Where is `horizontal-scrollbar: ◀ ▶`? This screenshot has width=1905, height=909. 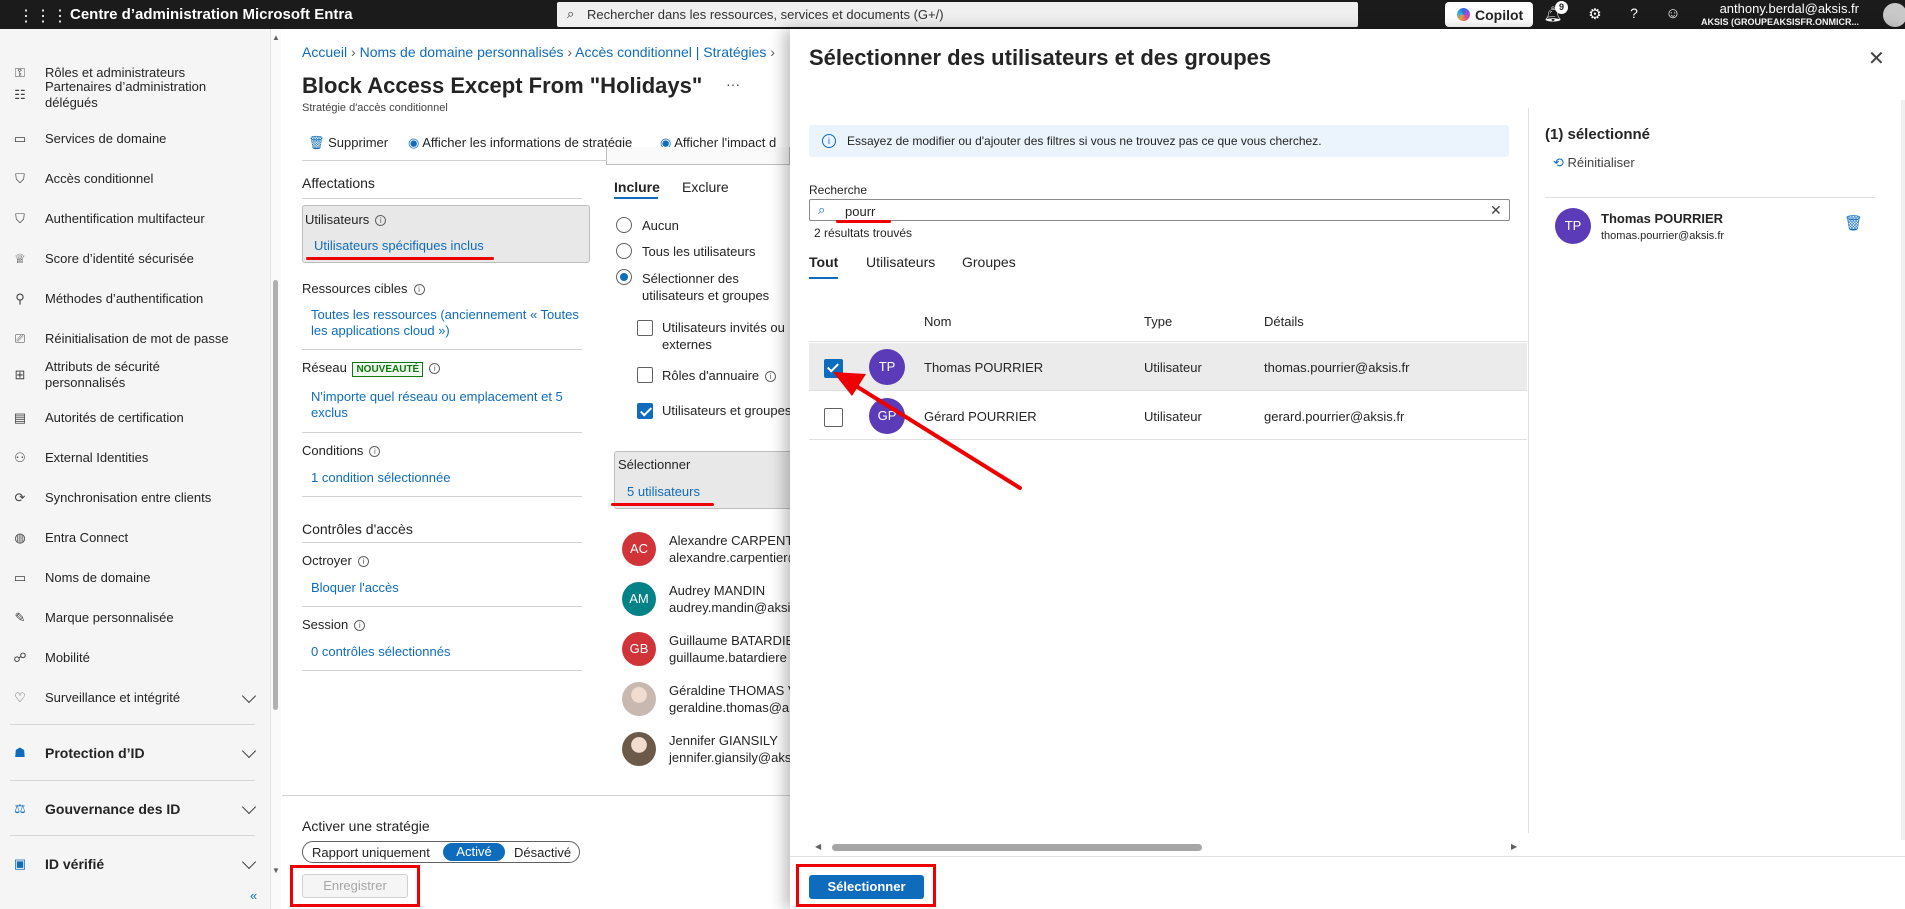
horizontal-scrollbar: ◀ ▶ is located at coordinates (1168, 847).